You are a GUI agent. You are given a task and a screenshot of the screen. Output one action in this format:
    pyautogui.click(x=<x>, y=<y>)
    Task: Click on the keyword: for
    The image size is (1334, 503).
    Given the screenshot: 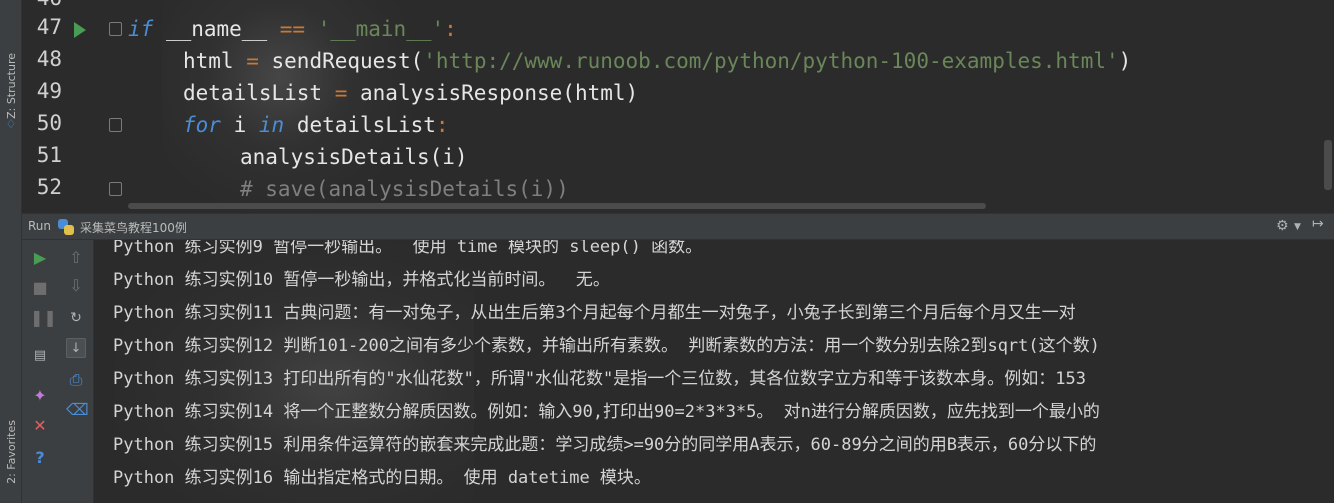 What is the action you would take?
    pyautogui.click(x=202, y=125)
    